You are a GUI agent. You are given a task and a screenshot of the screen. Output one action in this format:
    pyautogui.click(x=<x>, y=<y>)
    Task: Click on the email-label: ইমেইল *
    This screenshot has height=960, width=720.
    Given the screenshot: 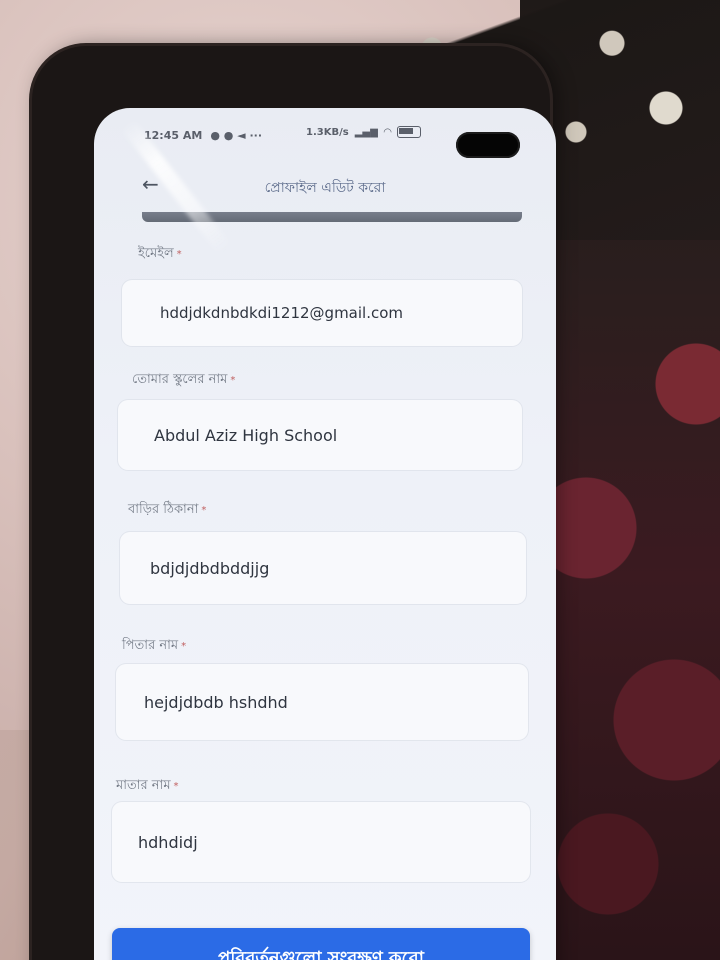 What is the action you would take?
    pyautogui.click(x=160, y=253)
    